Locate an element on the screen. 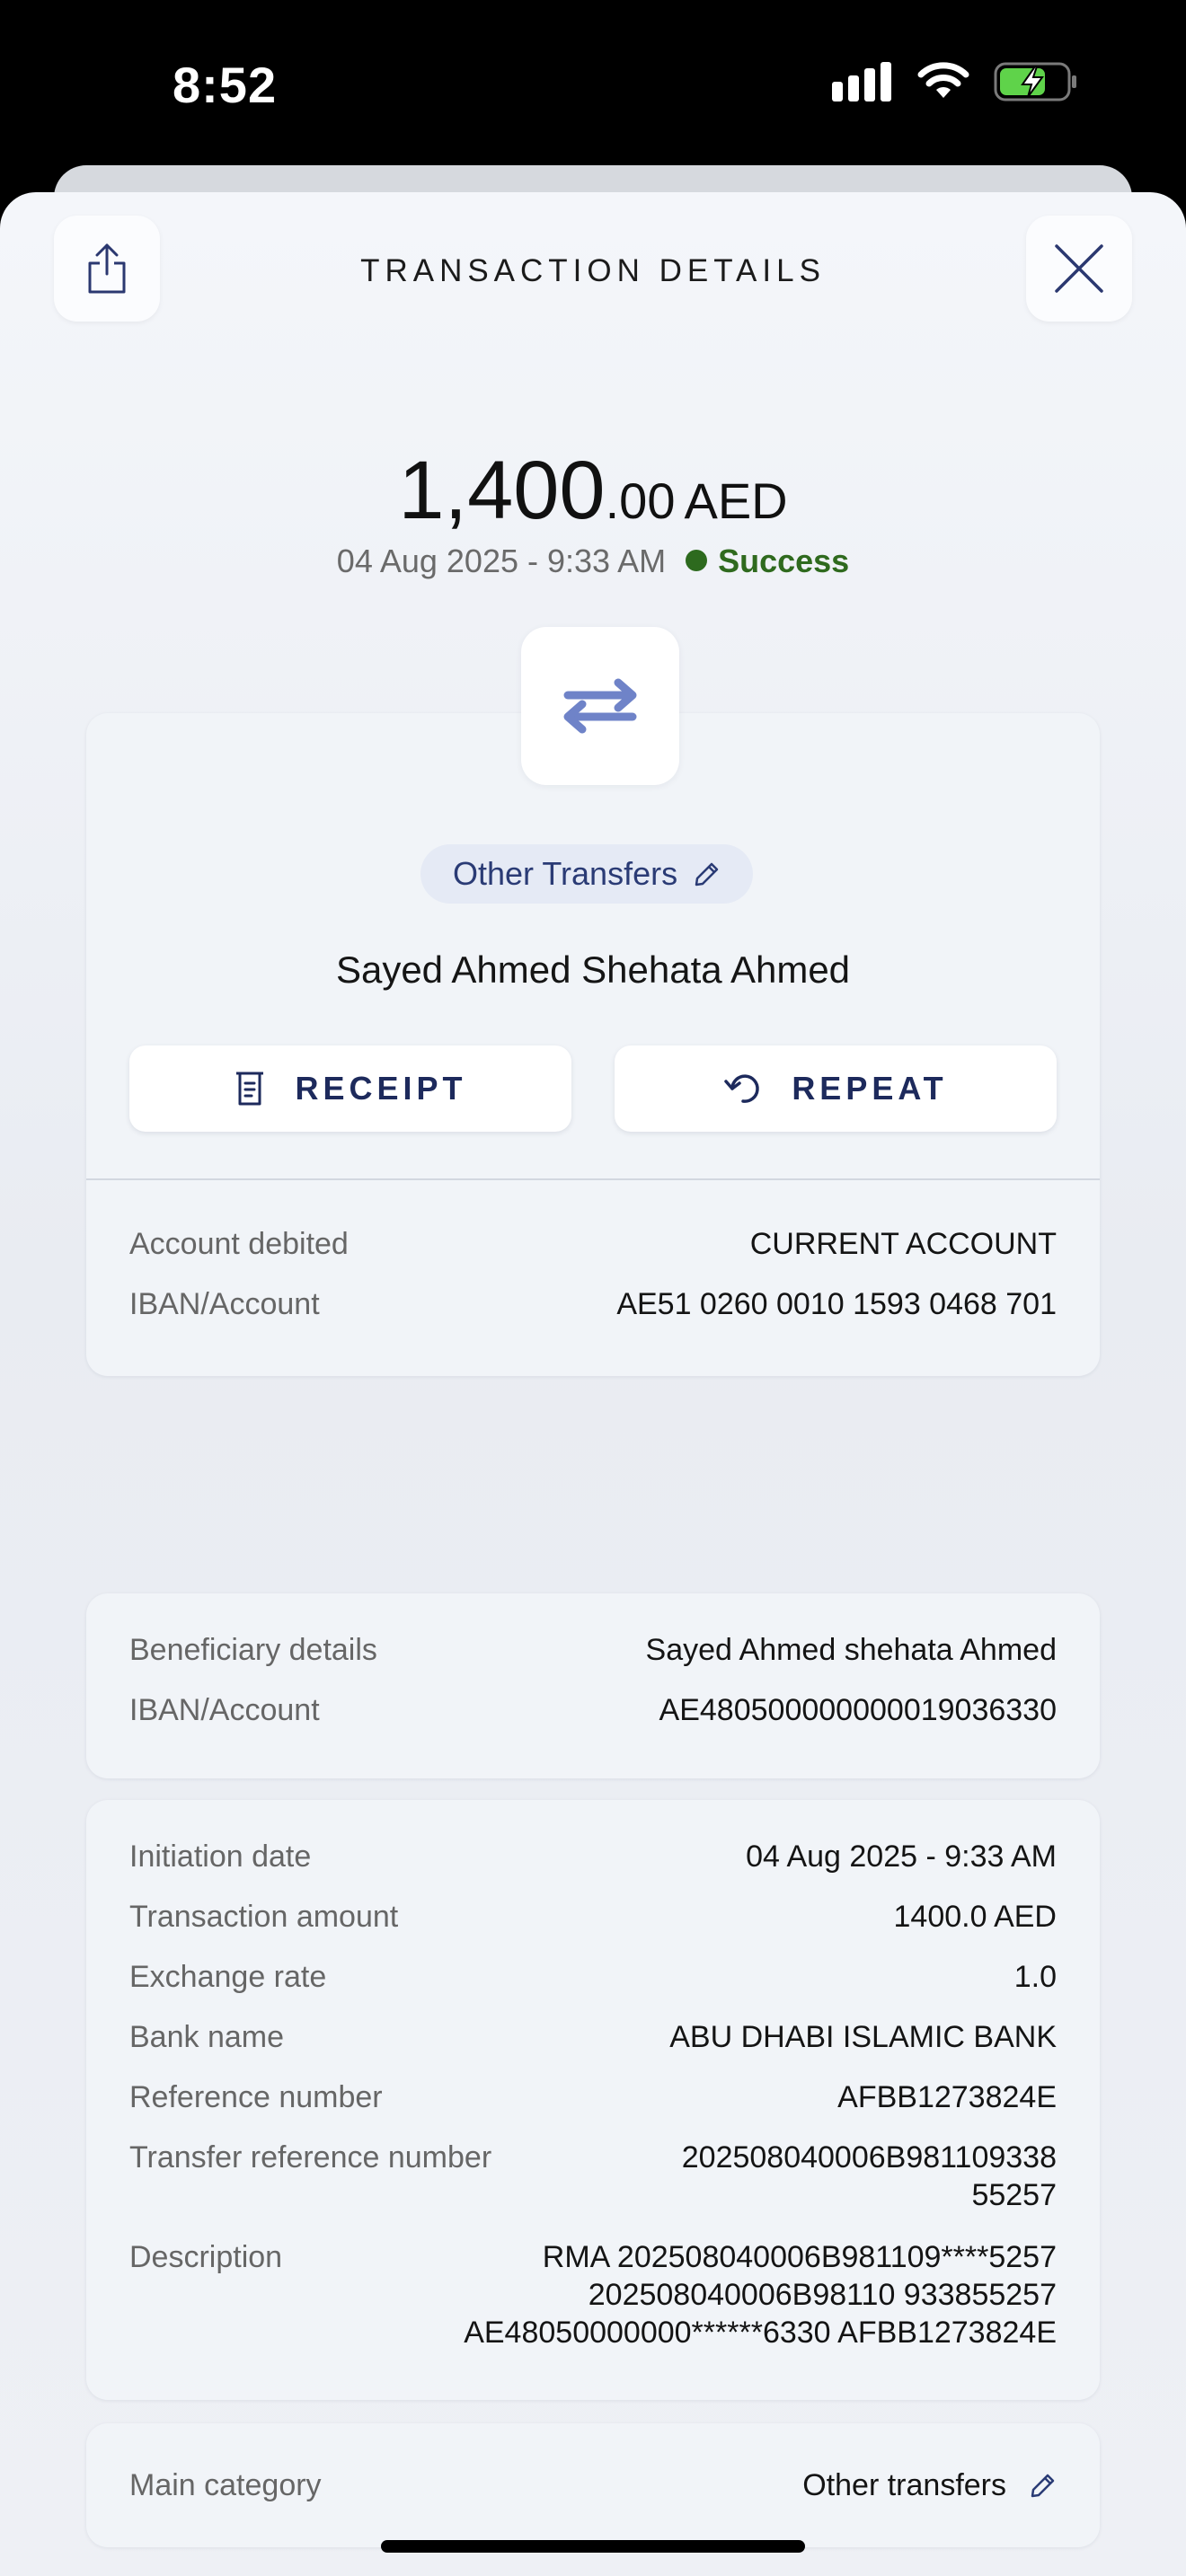  detail-label: Description is located at coordinates (206, 2257).